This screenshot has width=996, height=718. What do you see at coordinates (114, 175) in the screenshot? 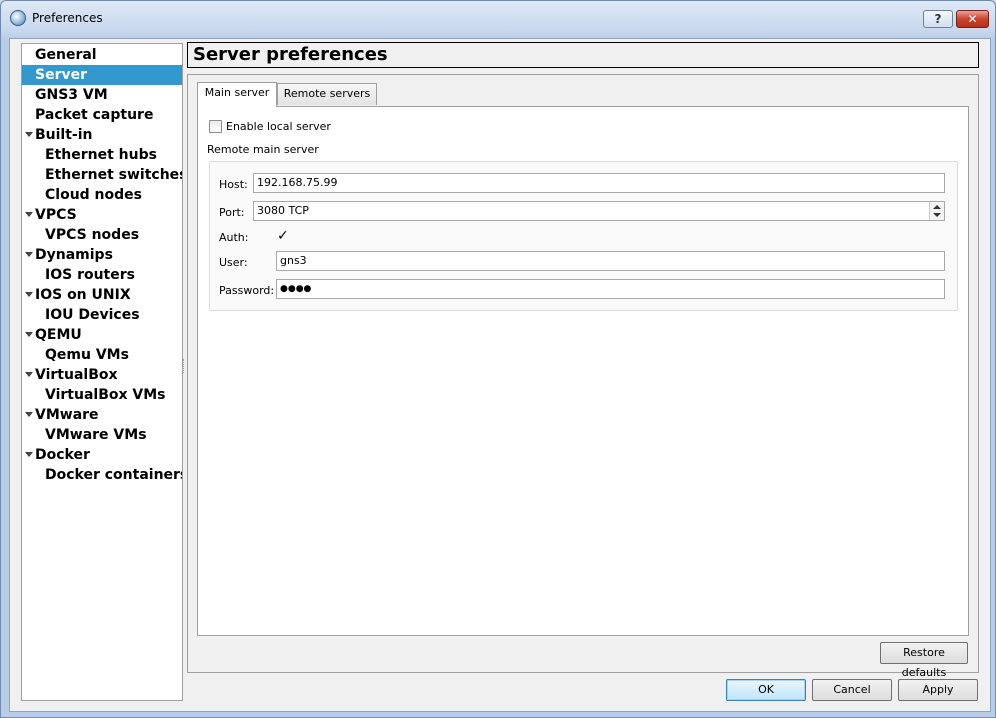
I see `sidebar-item-label: Ethernet switches` at bounding box center [114, 175].